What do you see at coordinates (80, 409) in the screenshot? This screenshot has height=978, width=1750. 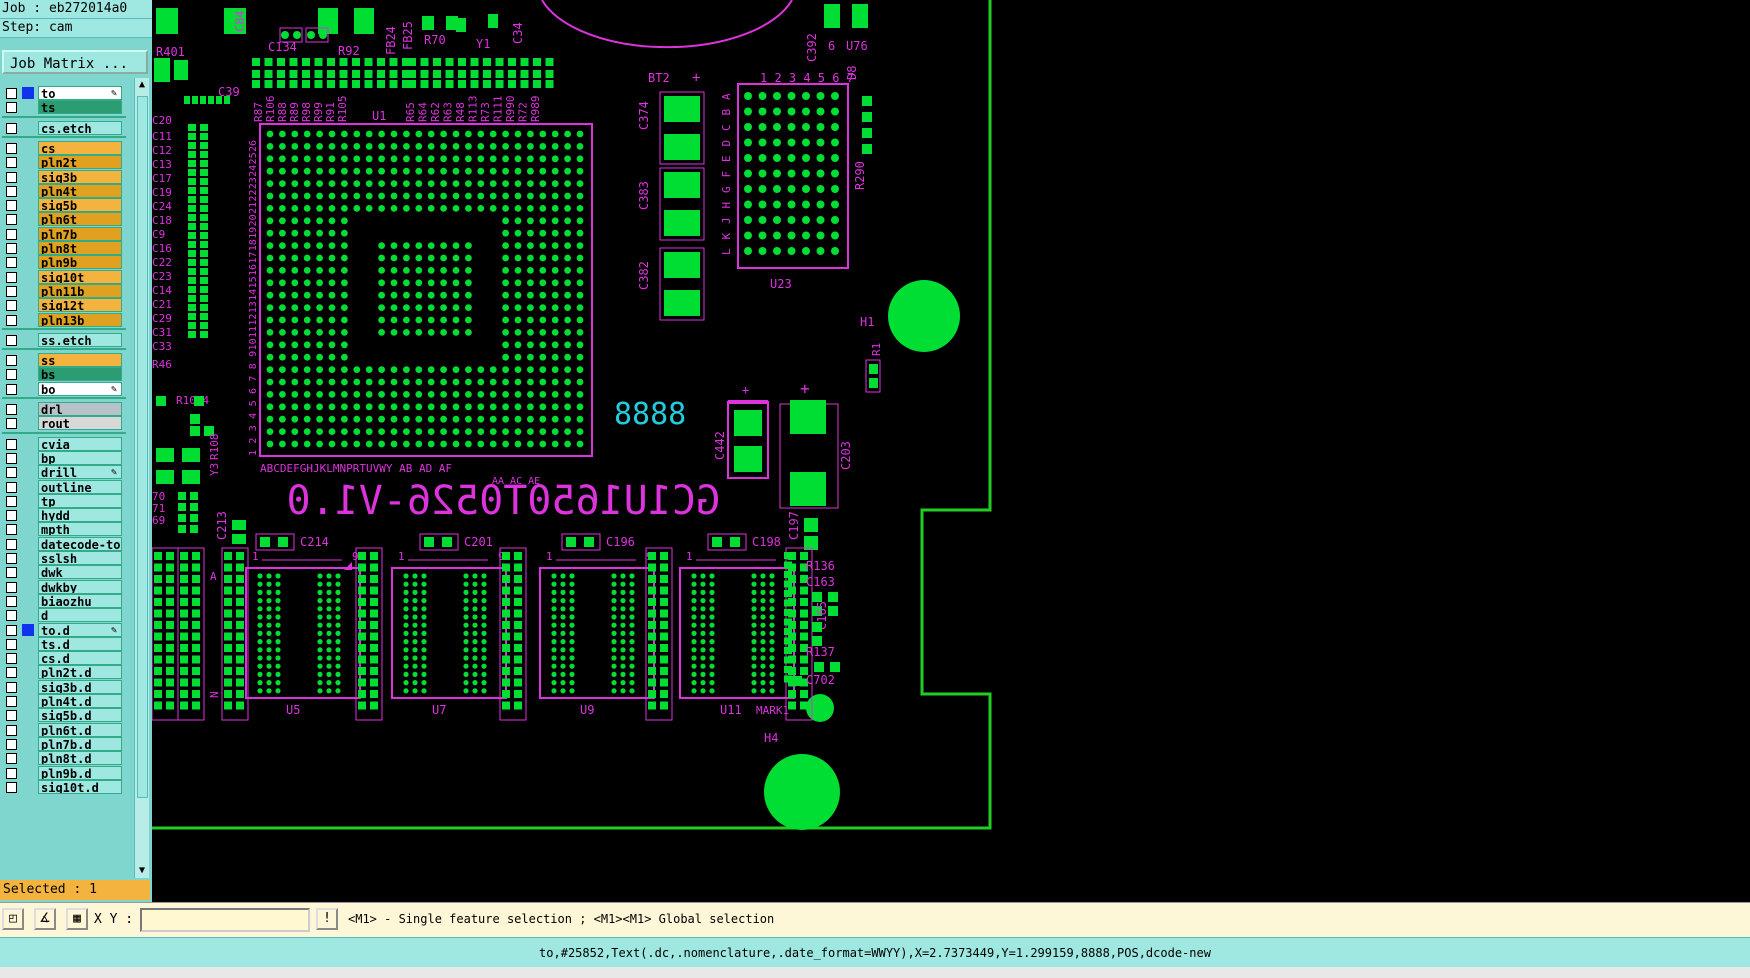 I see `layer-name: drl` at bounding box center [80, 409].